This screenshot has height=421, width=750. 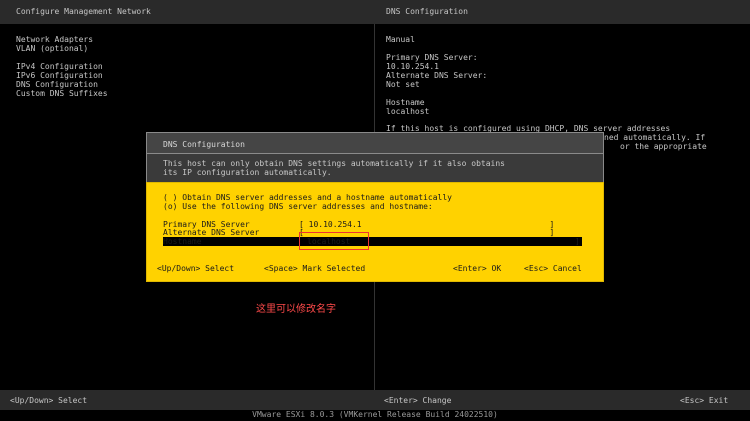 What do you see at coordinates (196, 268) in the screenshot?
I see `help-select: <Up/Down> Select` at bounding box center [196, 268].